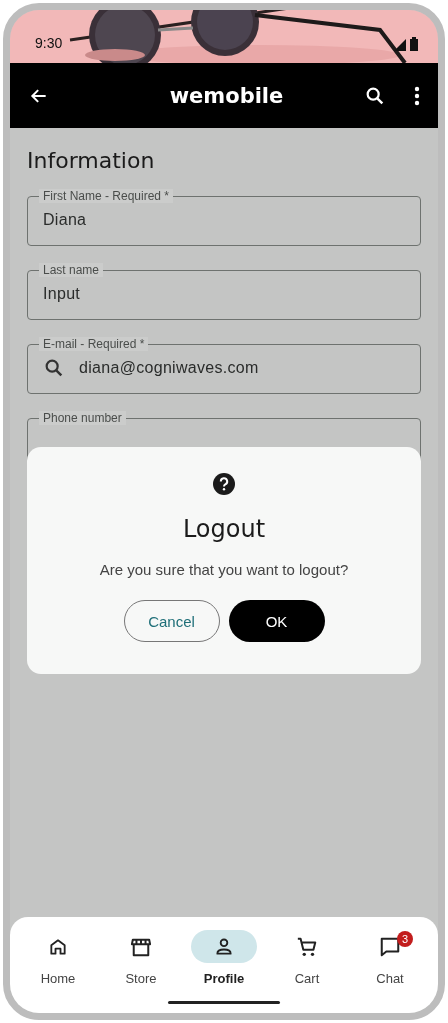 The width and height of the screenshot is (448, 1023). I want to click on dialog-message: Are you sure that you want to logout?, so click(224, 569).